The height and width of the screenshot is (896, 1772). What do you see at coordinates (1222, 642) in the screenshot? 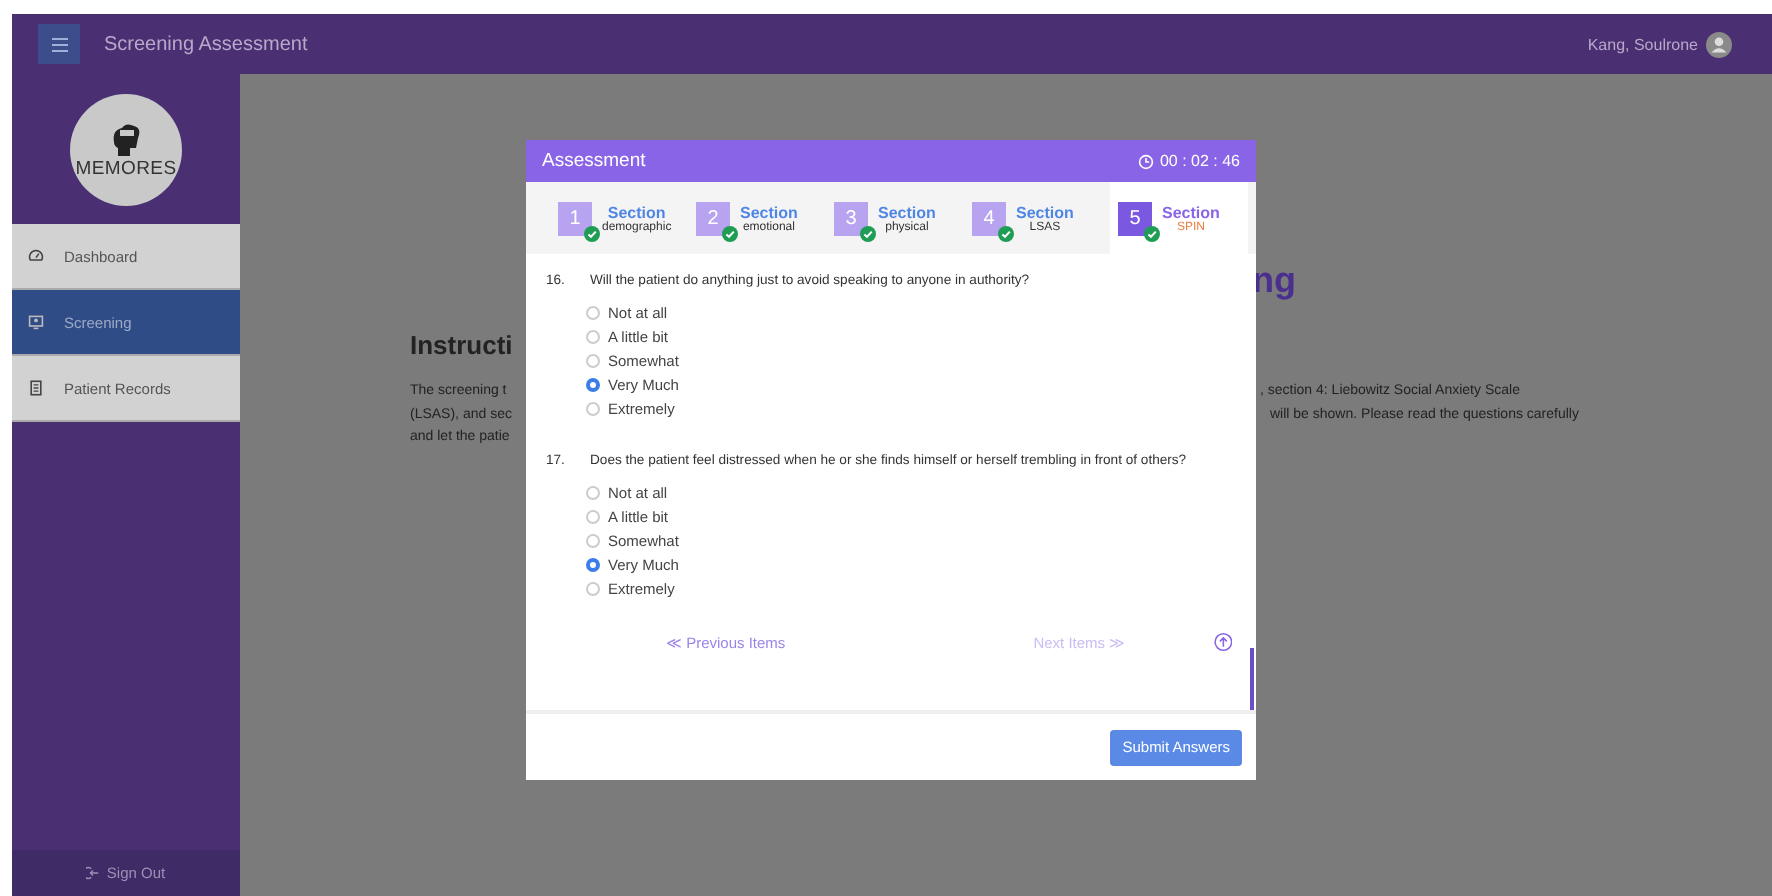
I see `scroll-up-icon` at bounding box center [1222, 642].